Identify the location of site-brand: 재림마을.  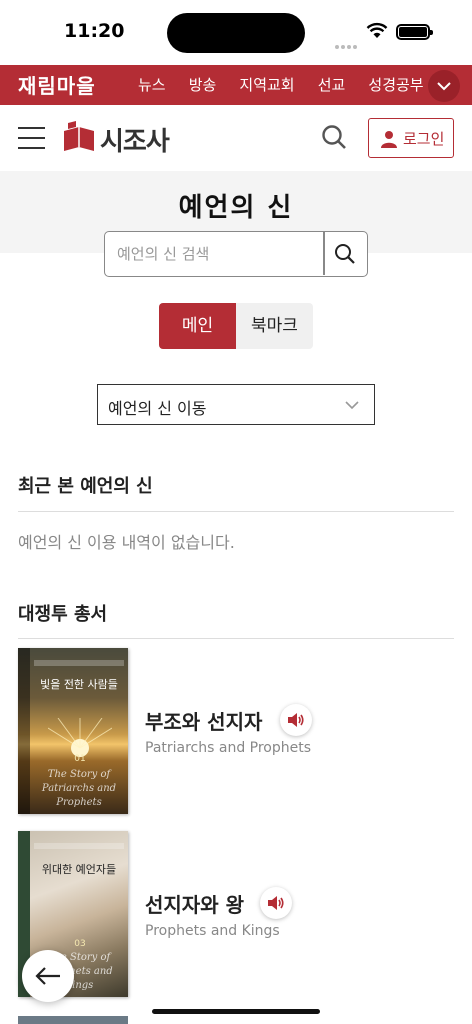
(57, 84).